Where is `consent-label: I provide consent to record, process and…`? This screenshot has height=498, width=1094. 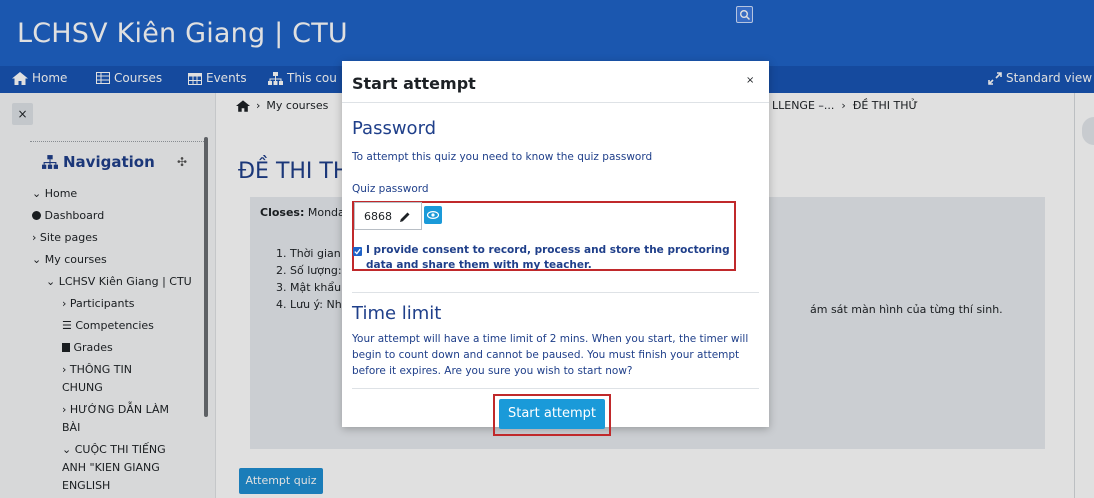
consent-label: I provide consent to record, process and… is located at coordinates (551, 258).